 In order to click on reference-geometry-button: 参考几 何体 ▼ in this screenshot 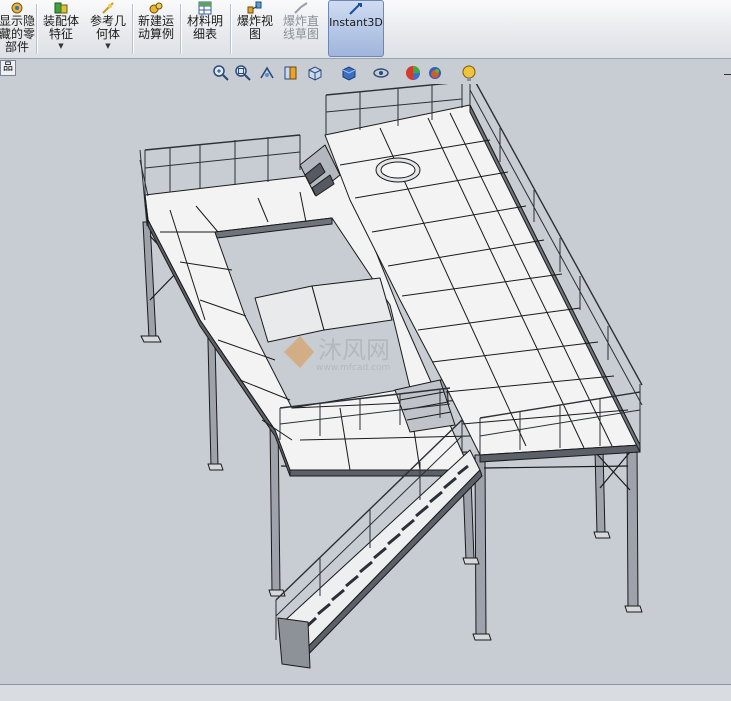, I will do `click(108, 28)`.